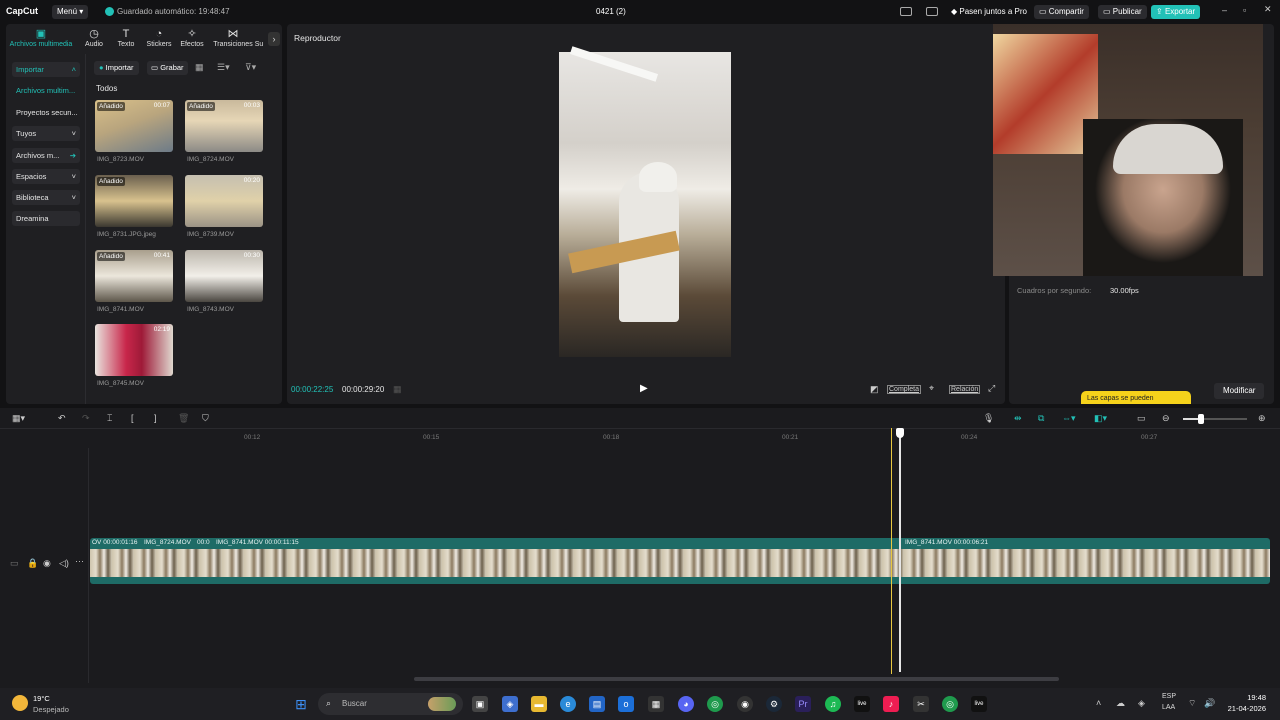  I want to click on zoom-slider-handle, so click(1201, 419).